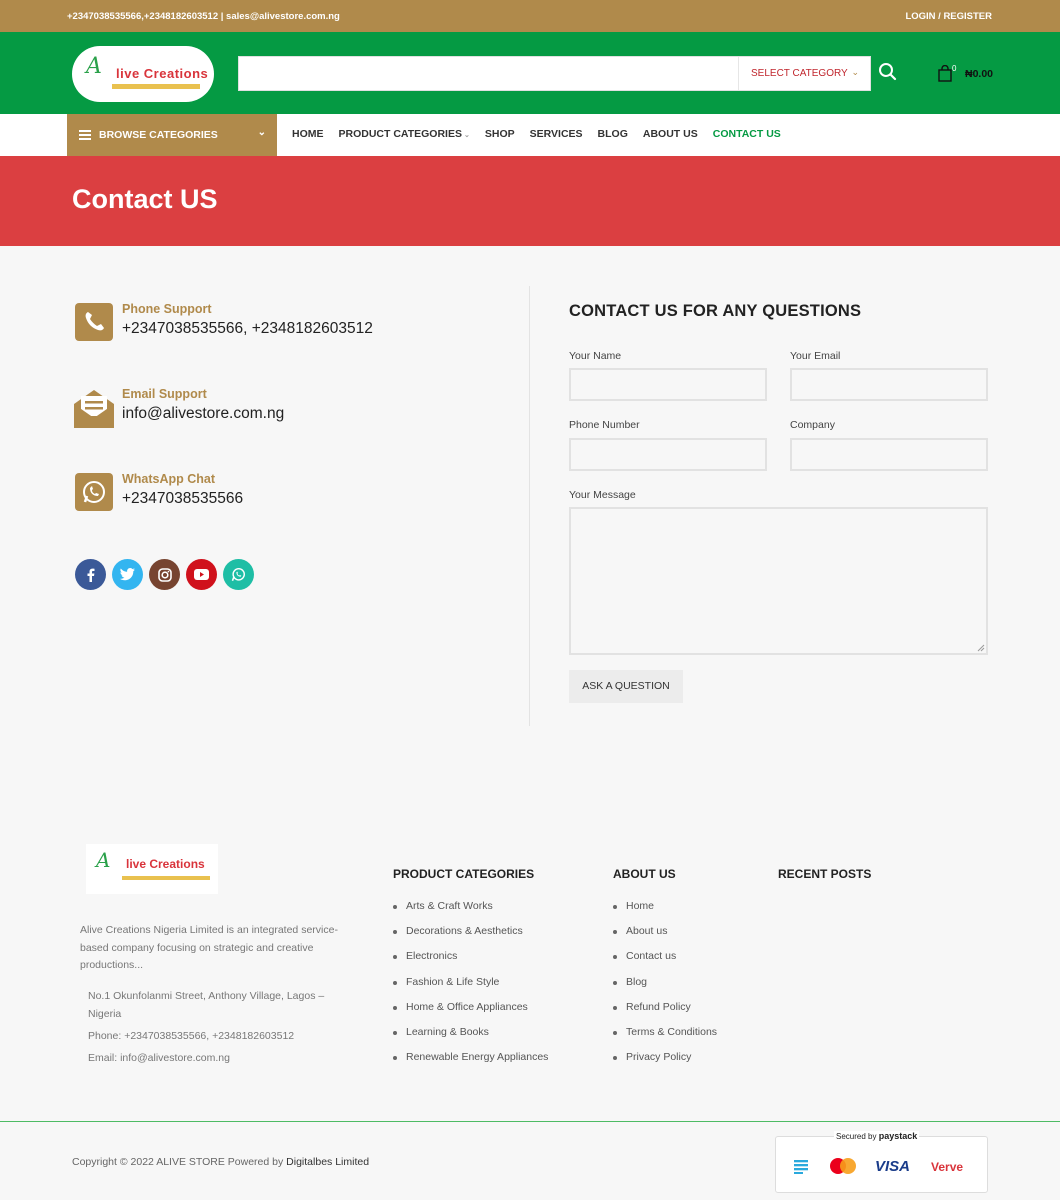 The width and height of the screenshot is (1060, 1200). Describe the element at coordinates (595, 356) in the screenshot. I see `name-label: Your Name` at that location.